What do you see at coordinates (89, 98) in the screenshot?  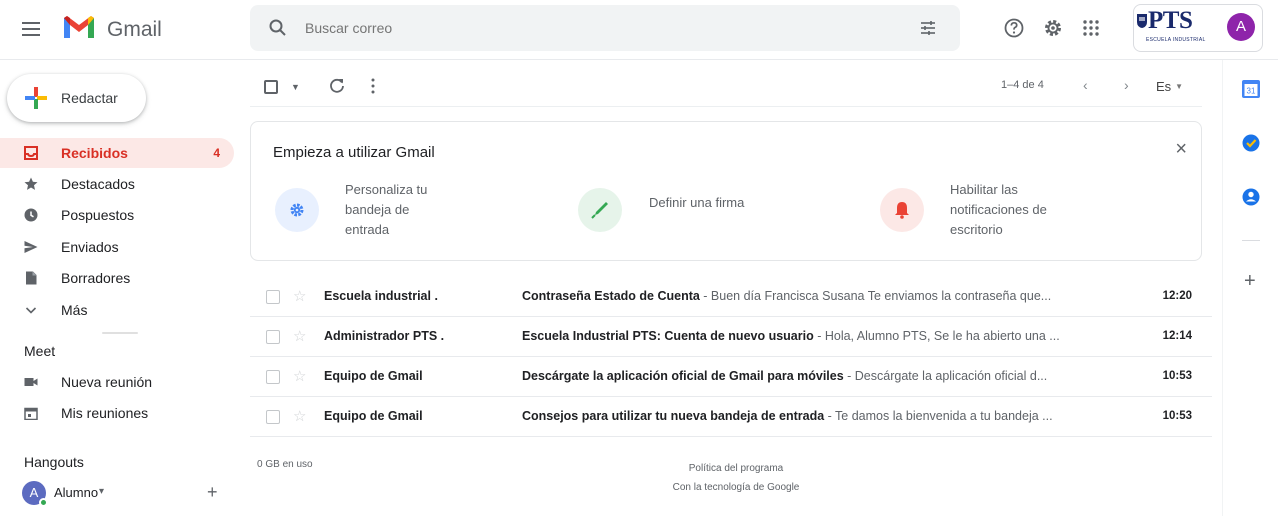 I see `compose-label: Redactar` at bounding box center [89, 98].